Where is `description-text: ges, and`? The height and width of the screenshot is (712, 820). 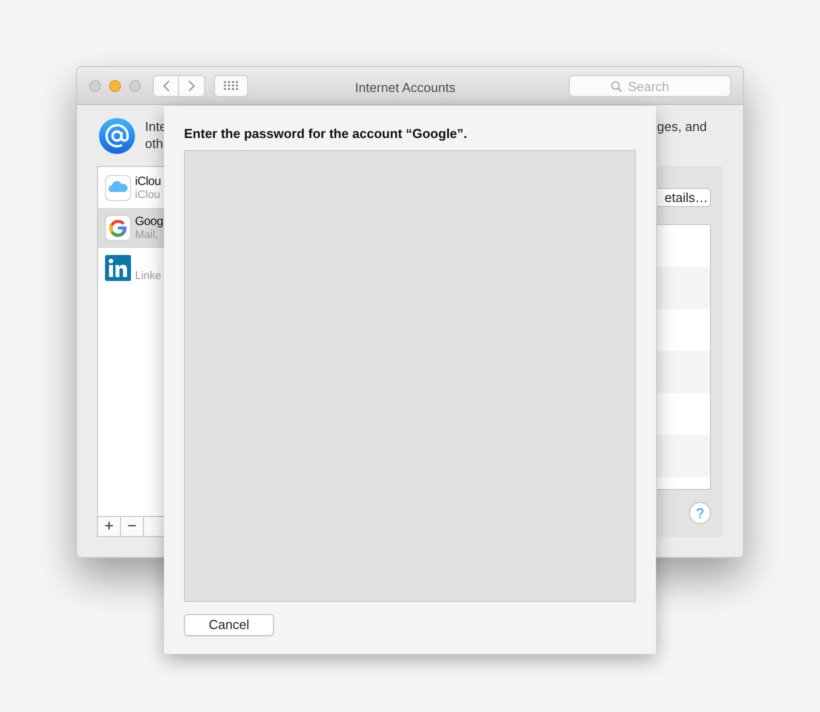 description-text: ges, and is located at coordinates (682, 126).